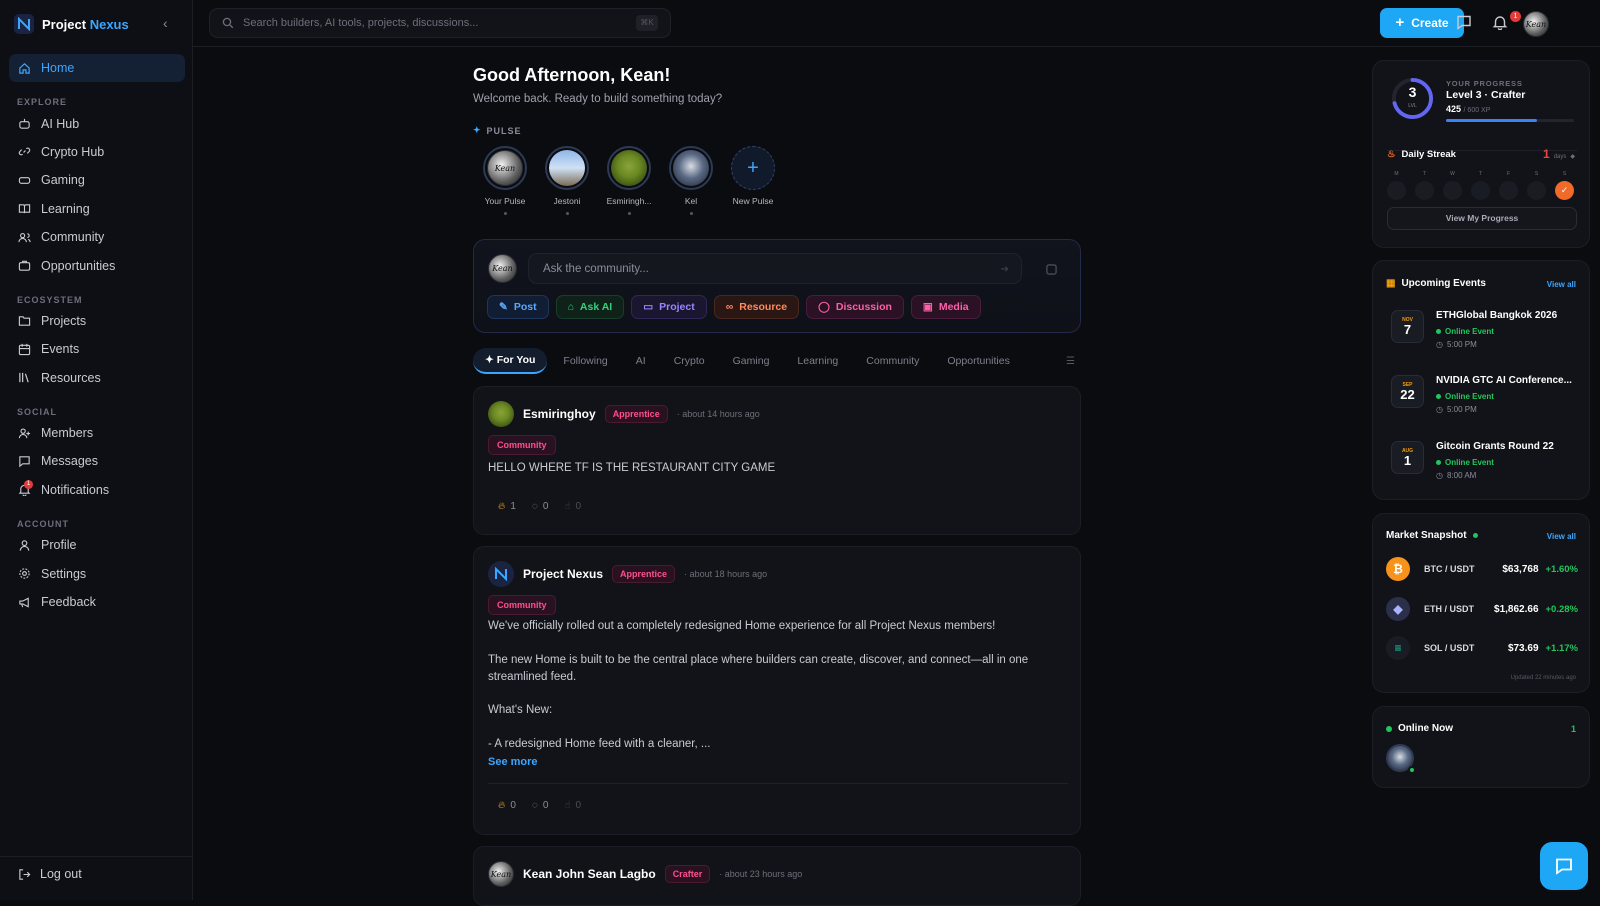 The width and height of the screenshot is (1600, 906). I want to click on market-view-all-link: View all, so click(1561, 536).